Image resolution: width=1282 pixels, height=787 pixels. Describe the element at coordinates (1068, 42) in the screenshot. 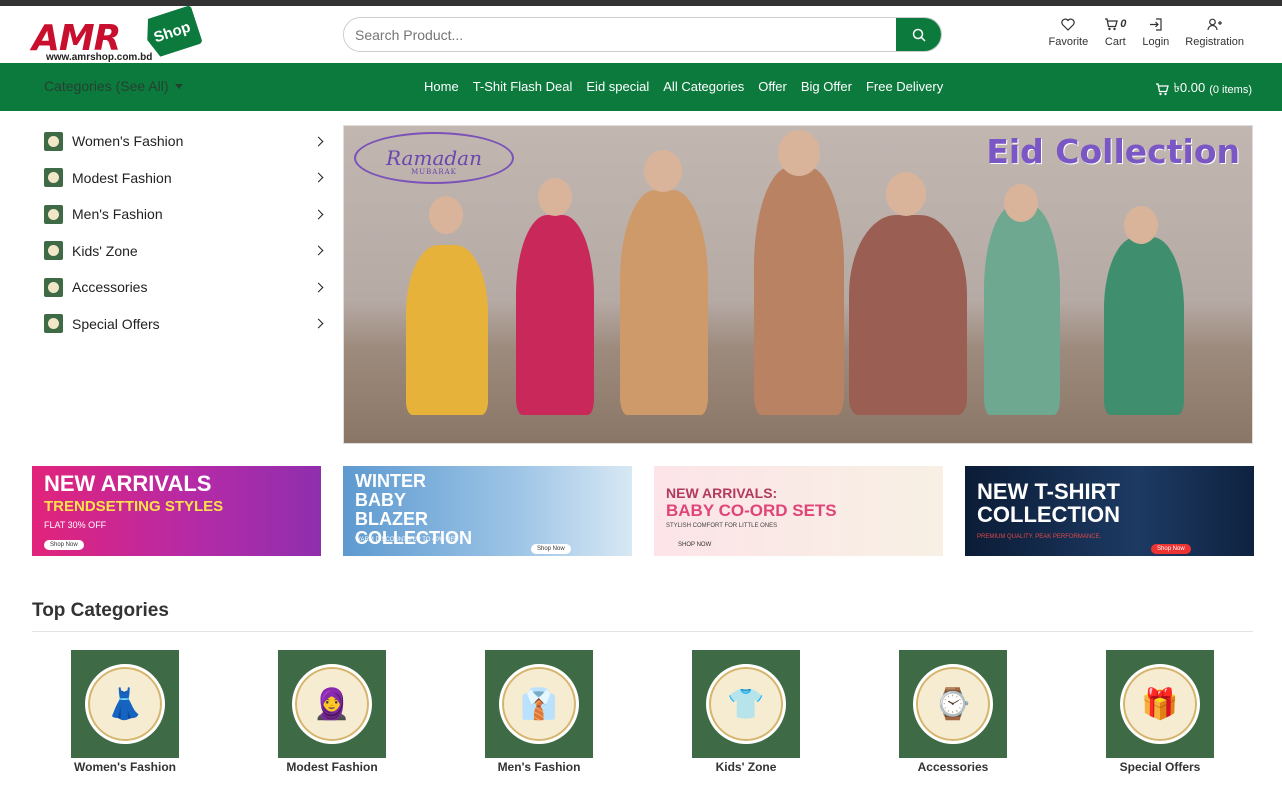

I see `favorite-label: Favorite` at that location.